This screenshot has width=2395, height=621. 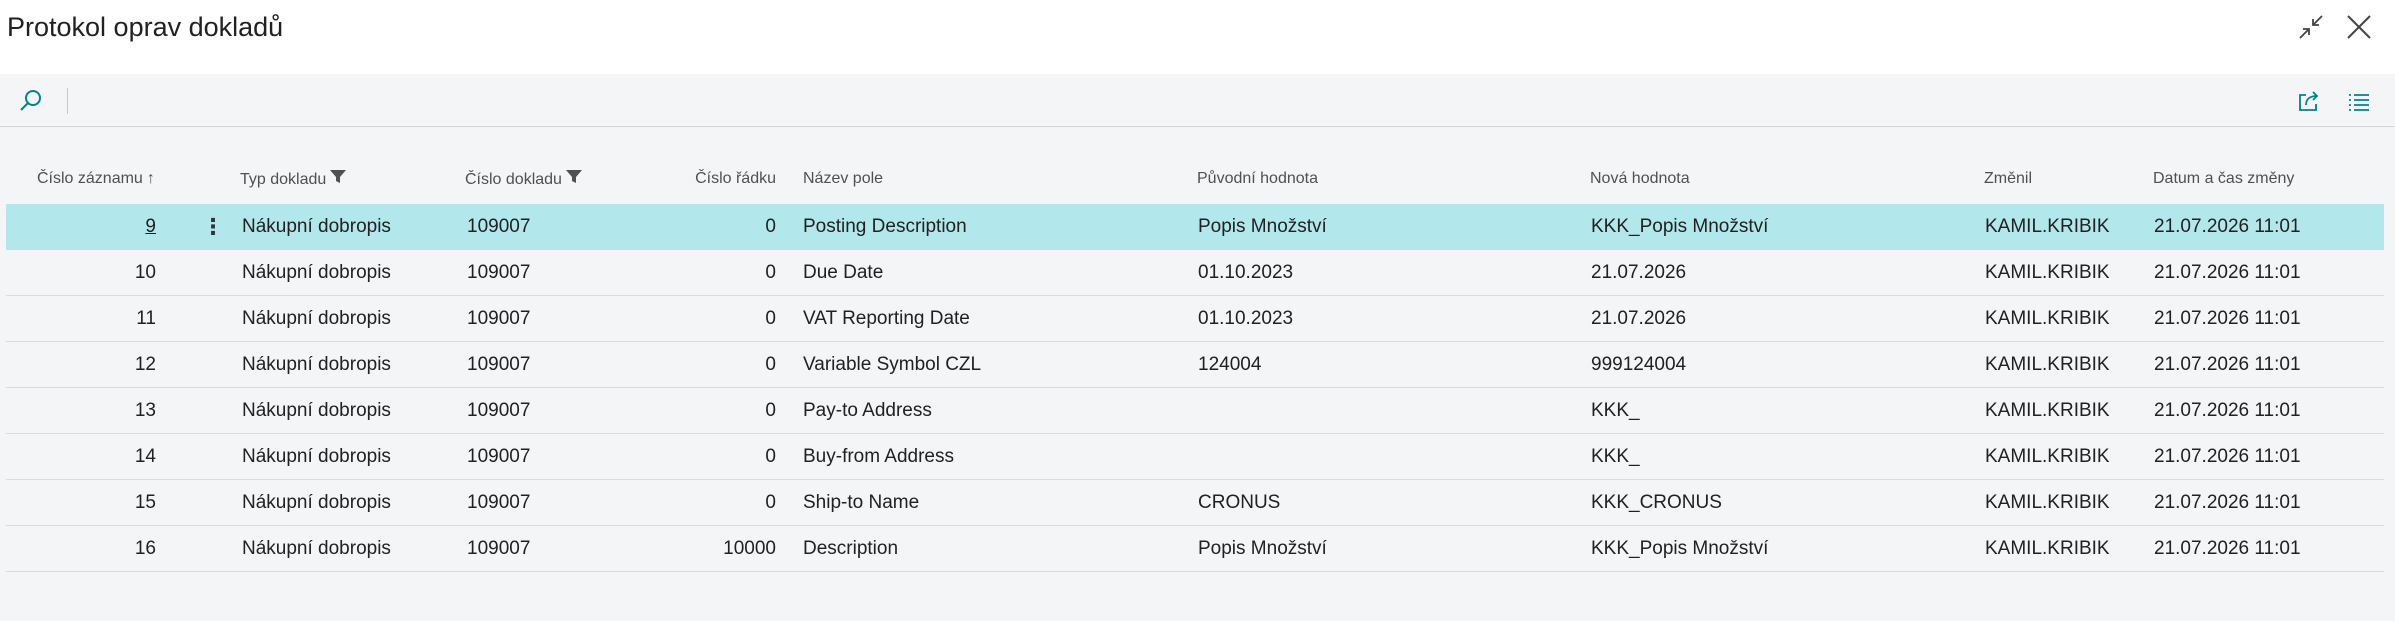 I want to click on column-header-new-value: Nová hodnota, so click(x=1640, y=179).